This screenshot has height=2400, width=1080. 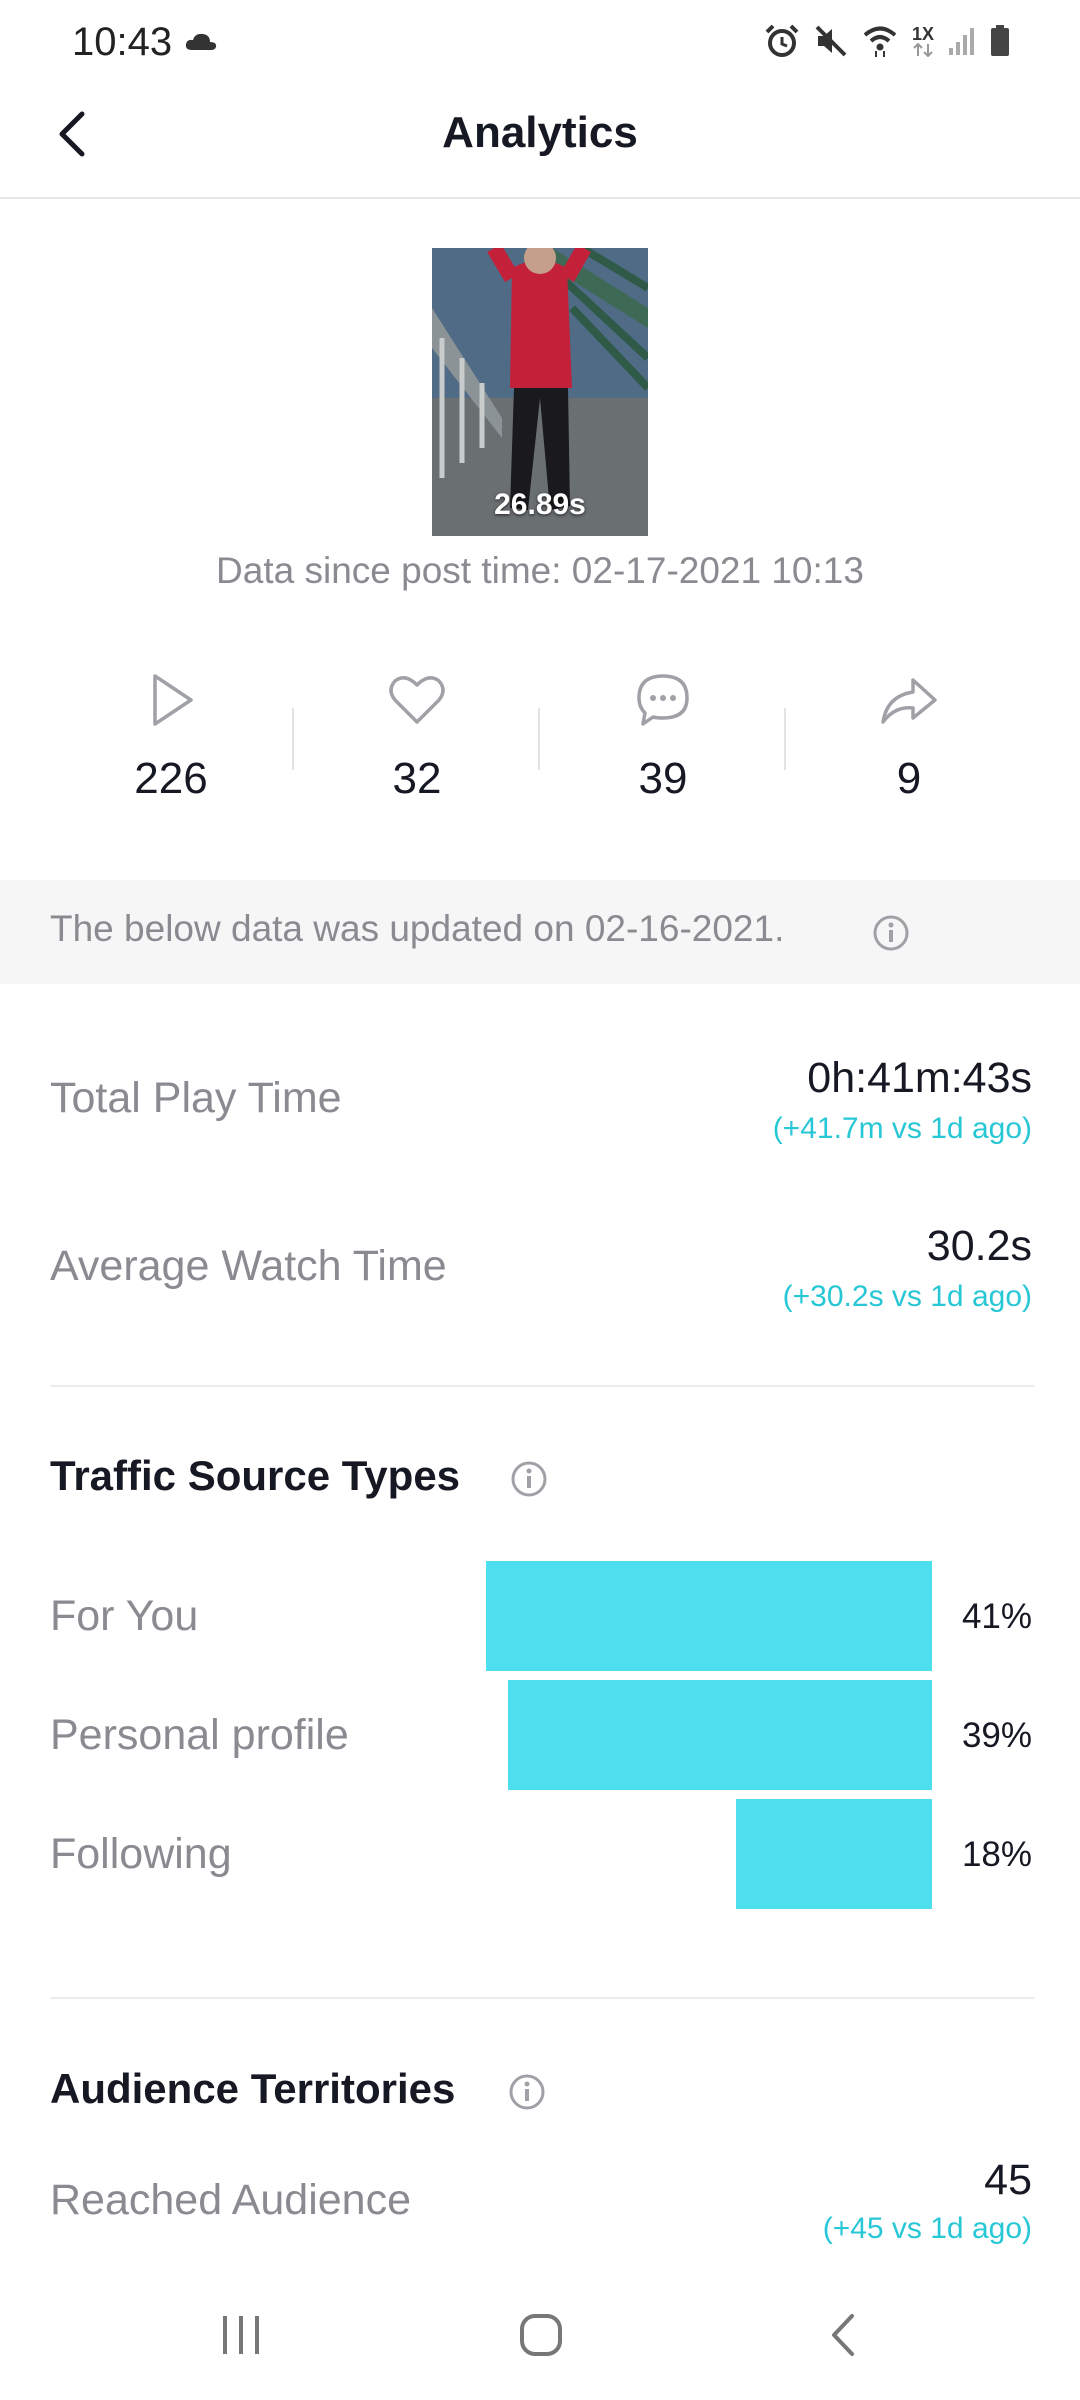 What do you see at coordinates (782, 40) in the screenshot?
I see `alarm-icon` at bounding box center [782, 40].